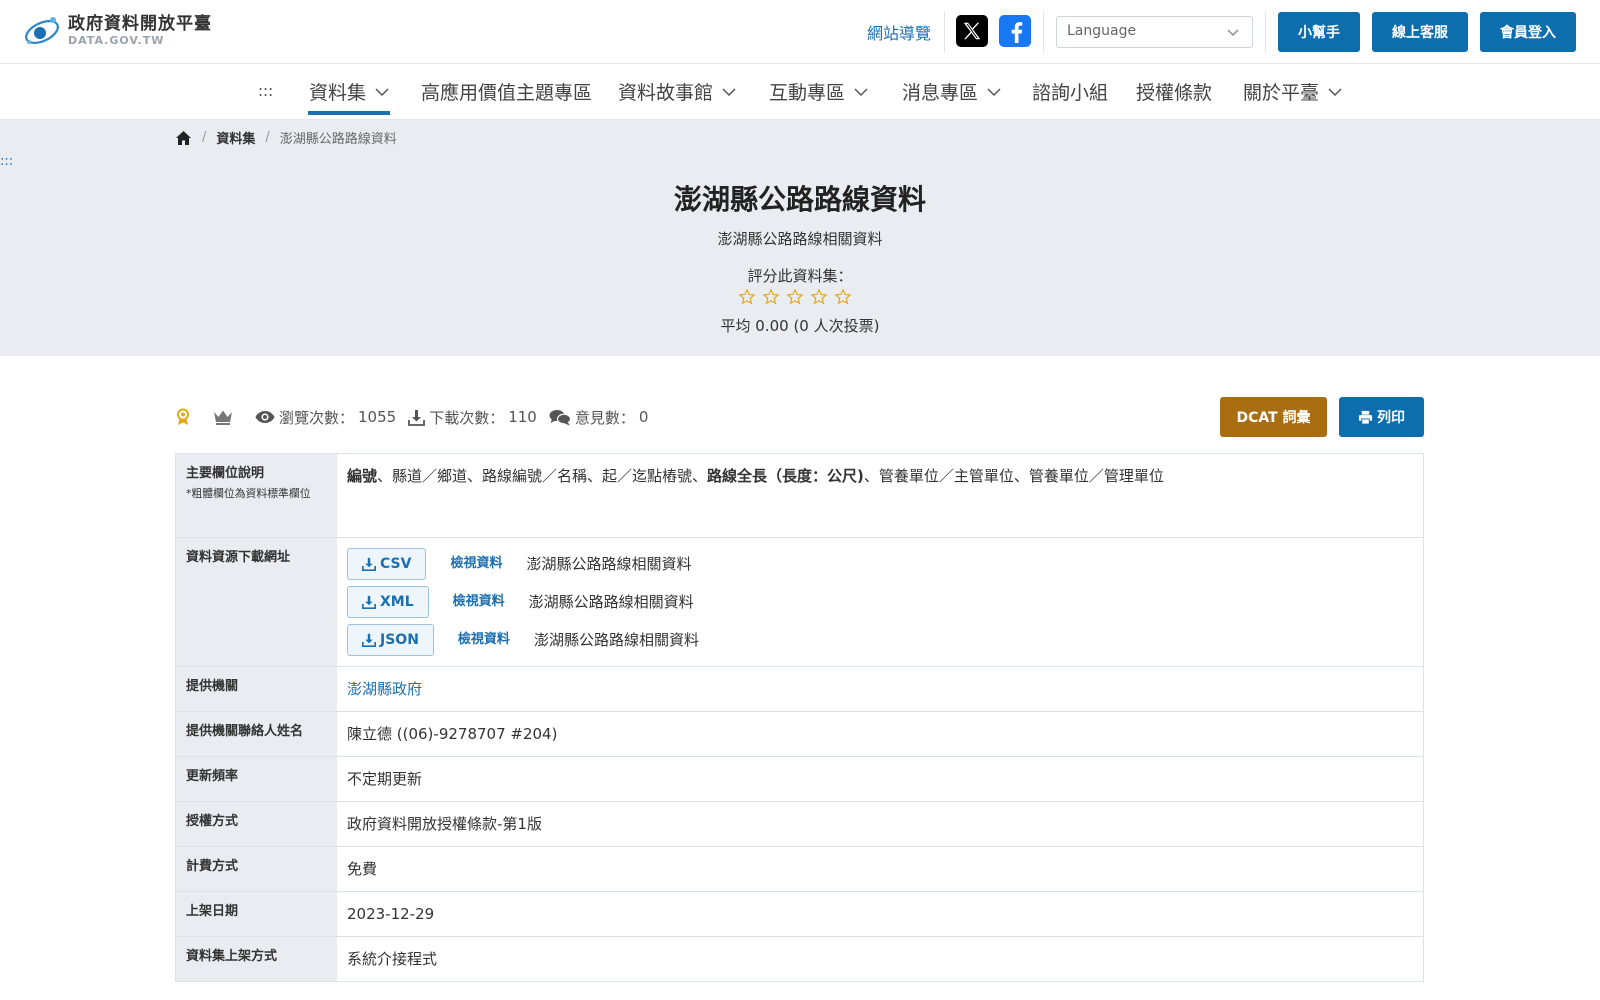  I want to click on nav-item-news: 消息專區, so click(952, 91).